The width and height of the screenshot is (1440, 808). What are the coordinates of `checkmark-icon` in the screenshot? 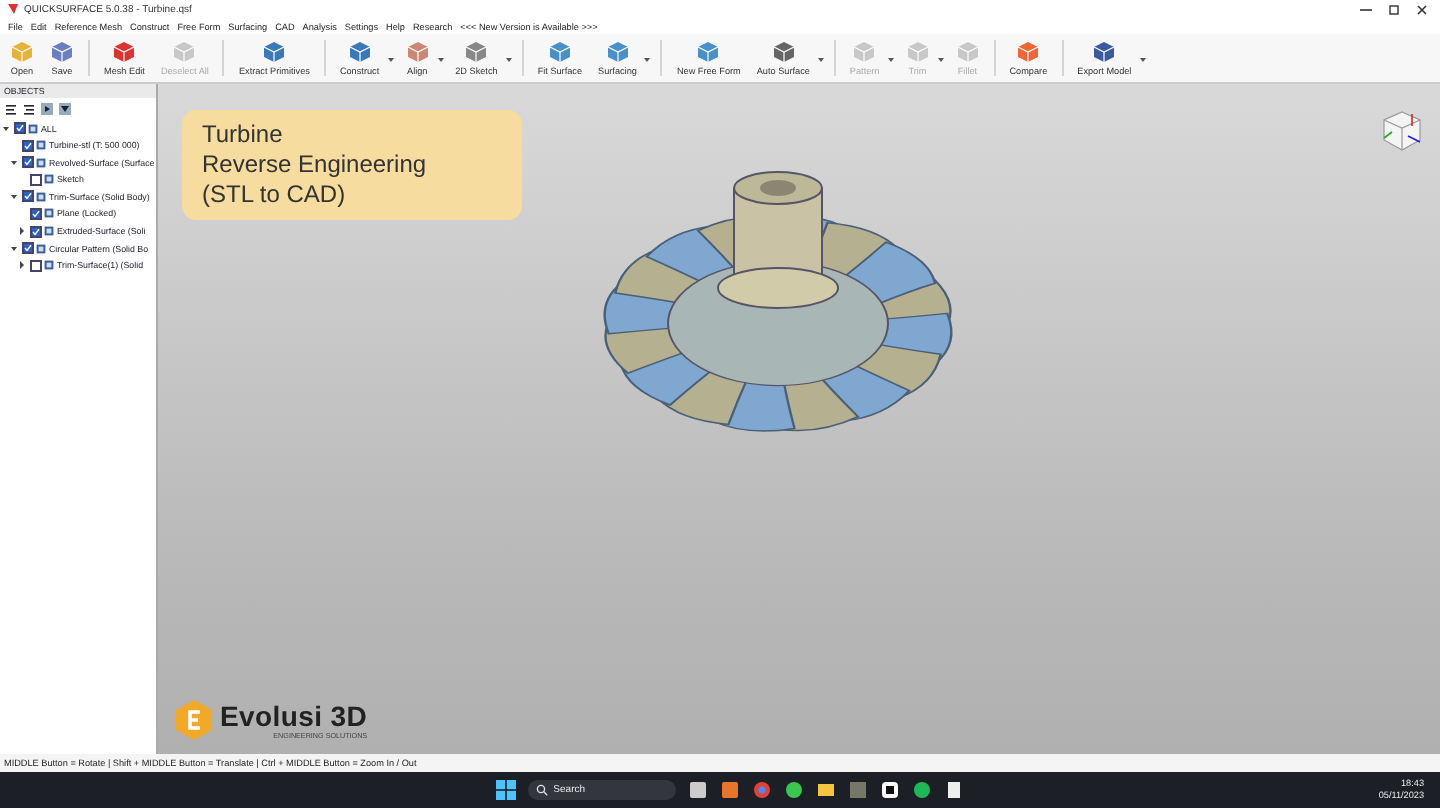 It's located at (19, 128).